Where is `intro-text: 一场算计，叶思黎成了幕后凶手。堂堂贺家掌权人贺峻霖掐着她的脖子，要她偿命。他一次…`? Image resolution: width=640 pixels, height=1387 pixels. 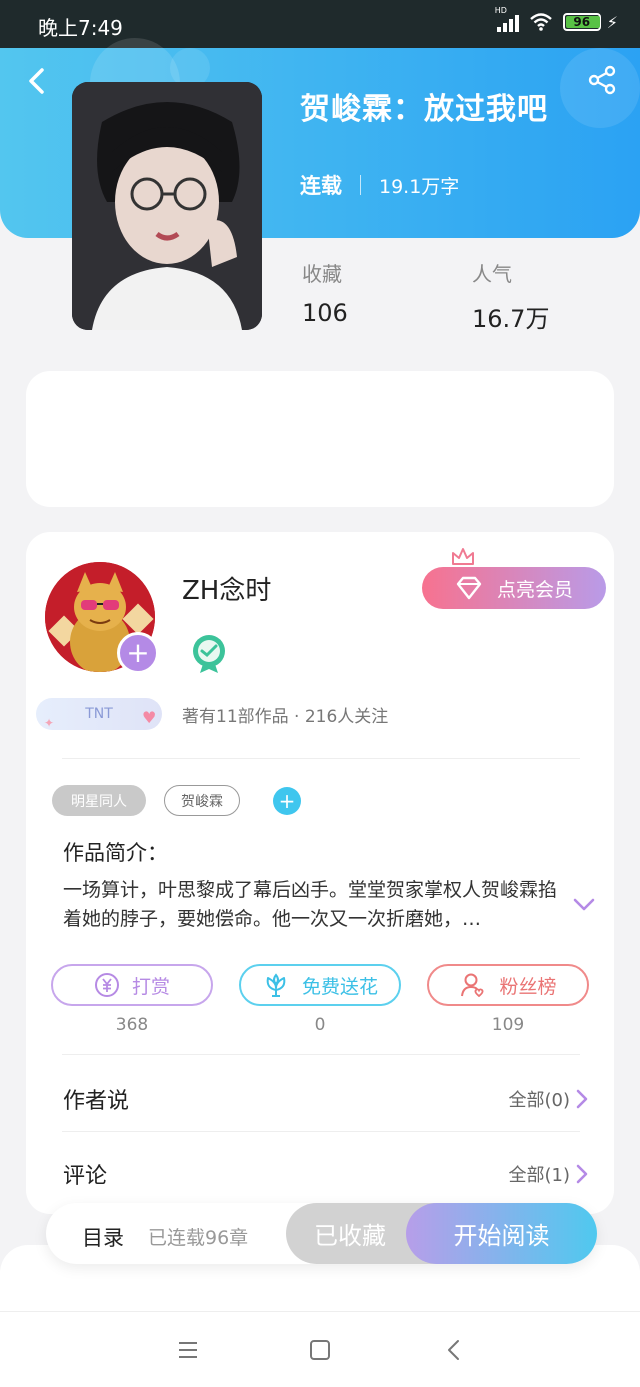
intro-text: 一场算计，叶思黎成了幕后凶手。堂堂贺家掌权人贺峻霖掐着她的脖子，要她偿命。他一次… is located at coordinates (310, 904).